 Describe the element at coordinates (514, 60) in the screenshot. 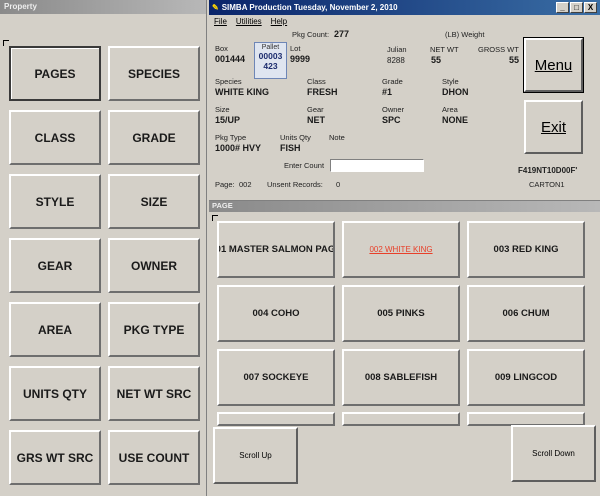

I see `gross-wt-value: 55` at that location.